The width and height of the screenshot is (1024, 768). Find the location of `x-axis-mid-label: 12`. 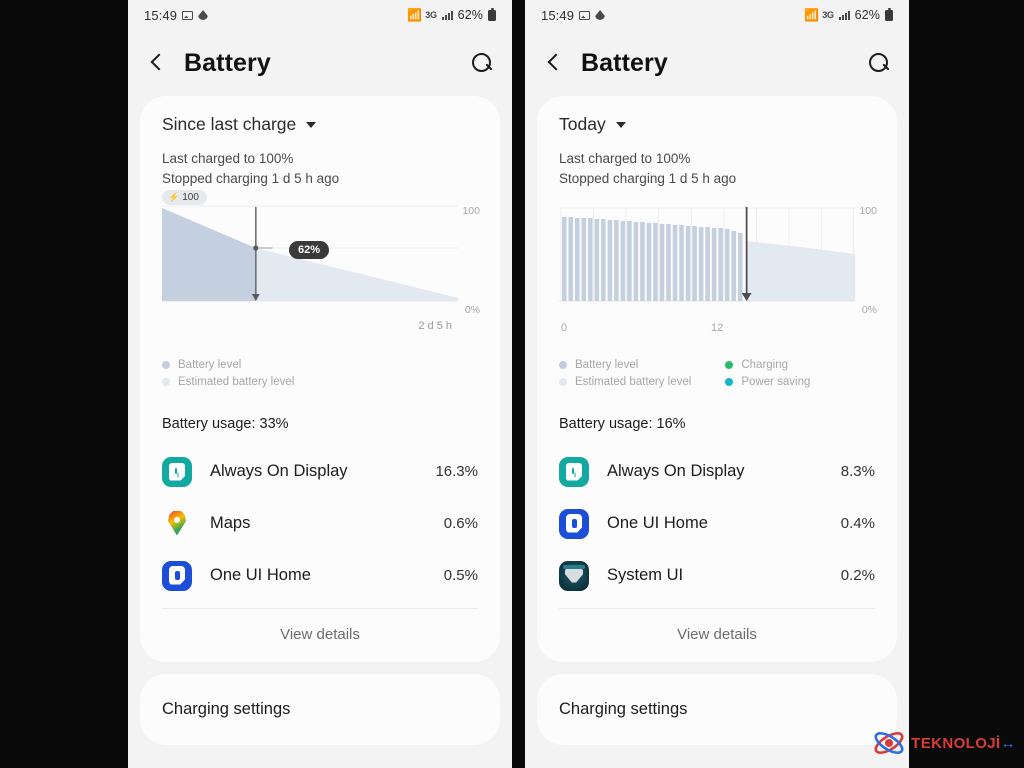

x-axis-mid-label: 12 is located at coordinates (717, 327).